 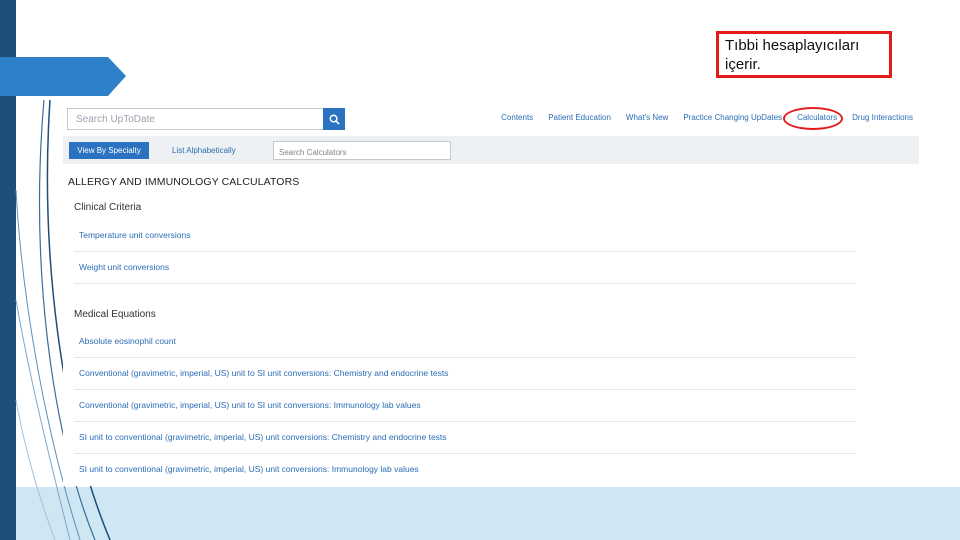 What do you see at coordinates (109, 150) in the screenshot?
I see `view-by-specialty-button: View By Specialty` at bounding box center [109, 150].